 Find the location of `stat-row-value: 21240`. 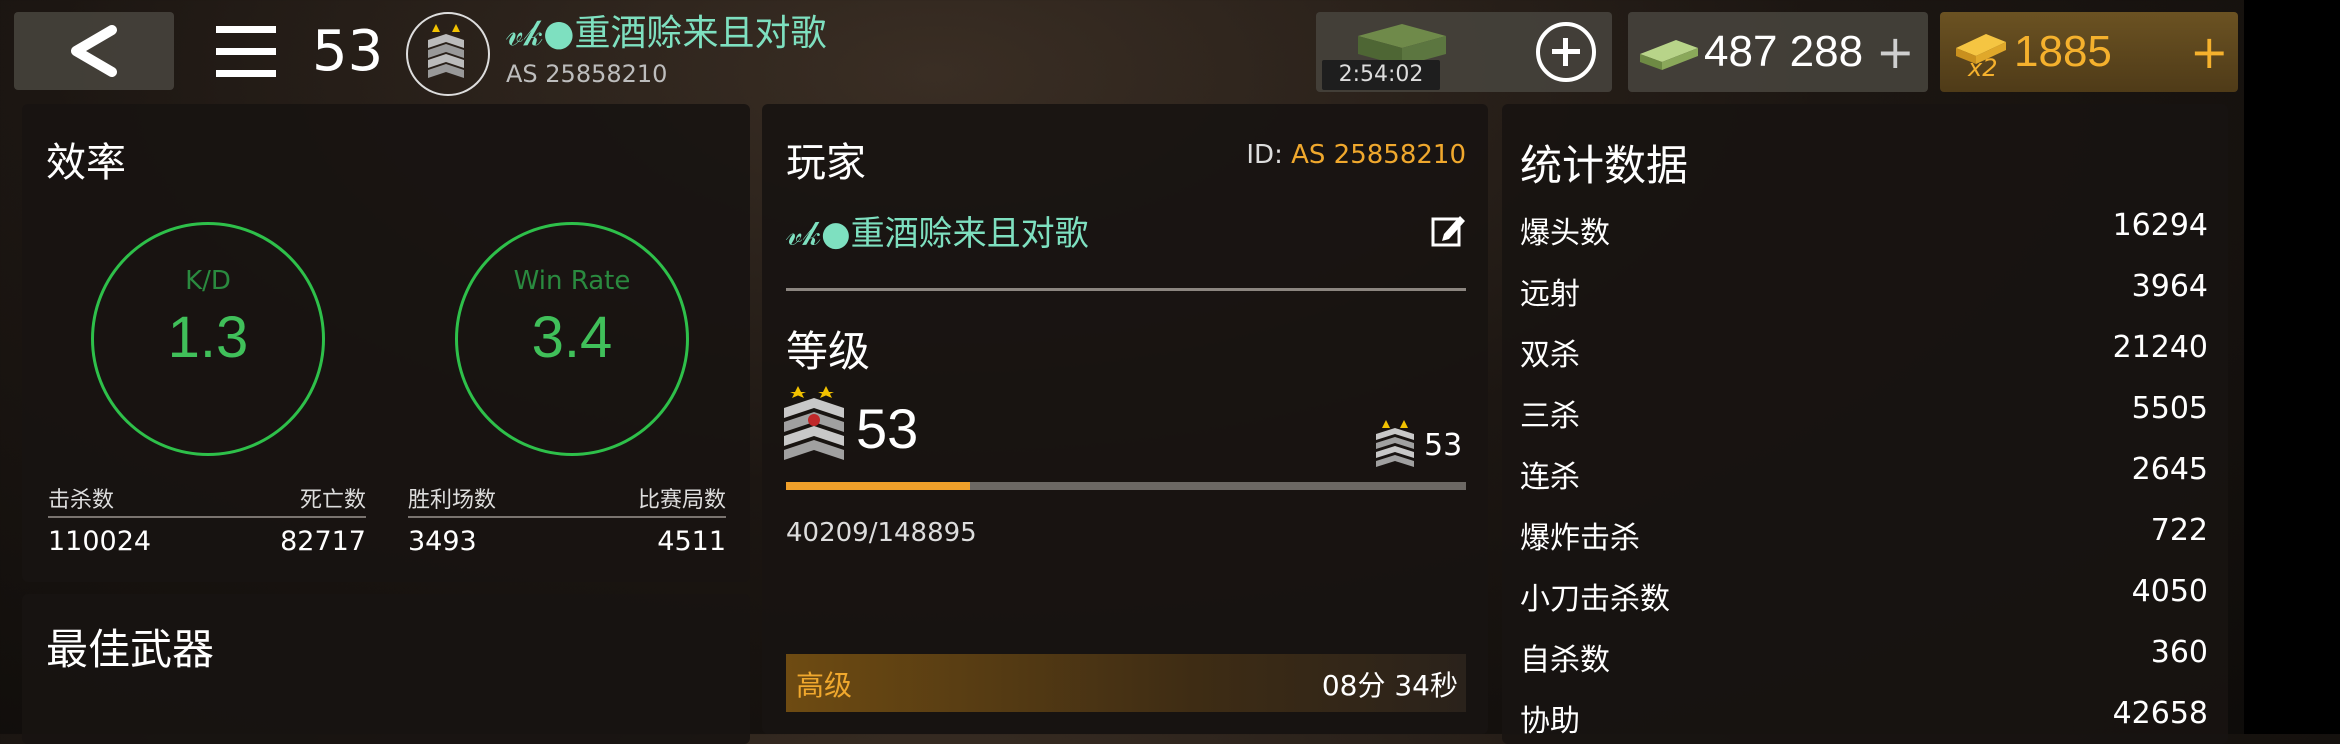

stat-row-value: 21240 is located at coordinates (2160, 347).